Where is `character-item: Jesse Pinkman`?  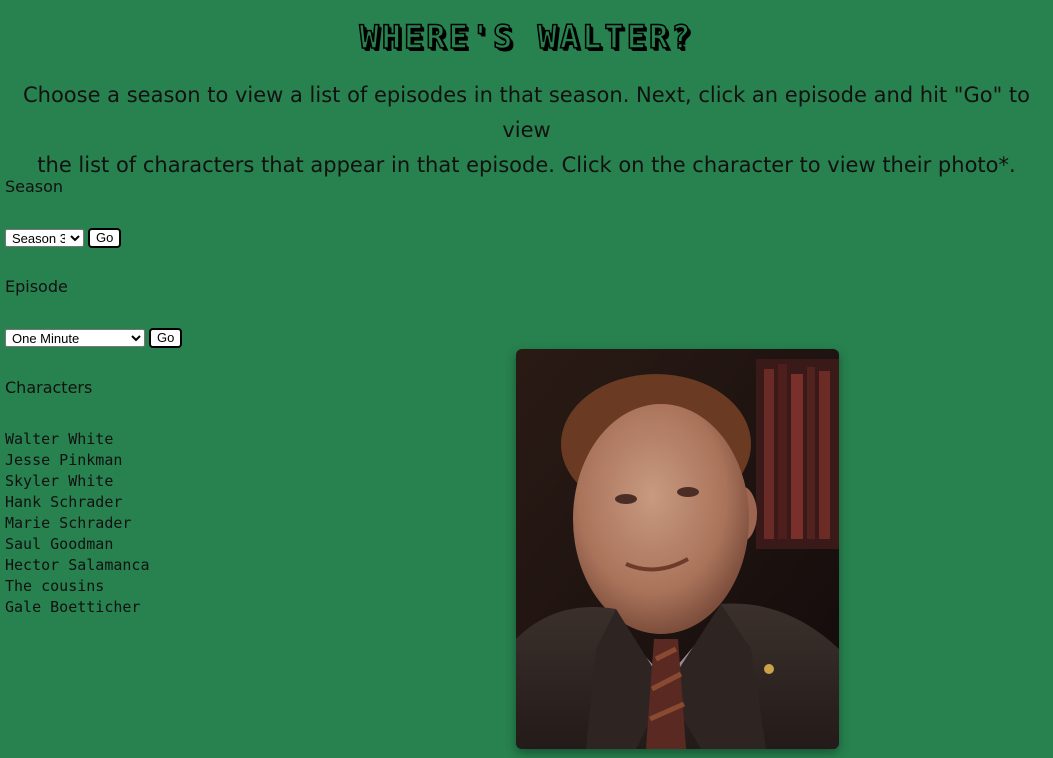 character-item: Jesse Pinkman is located at coordinates (77, 460).